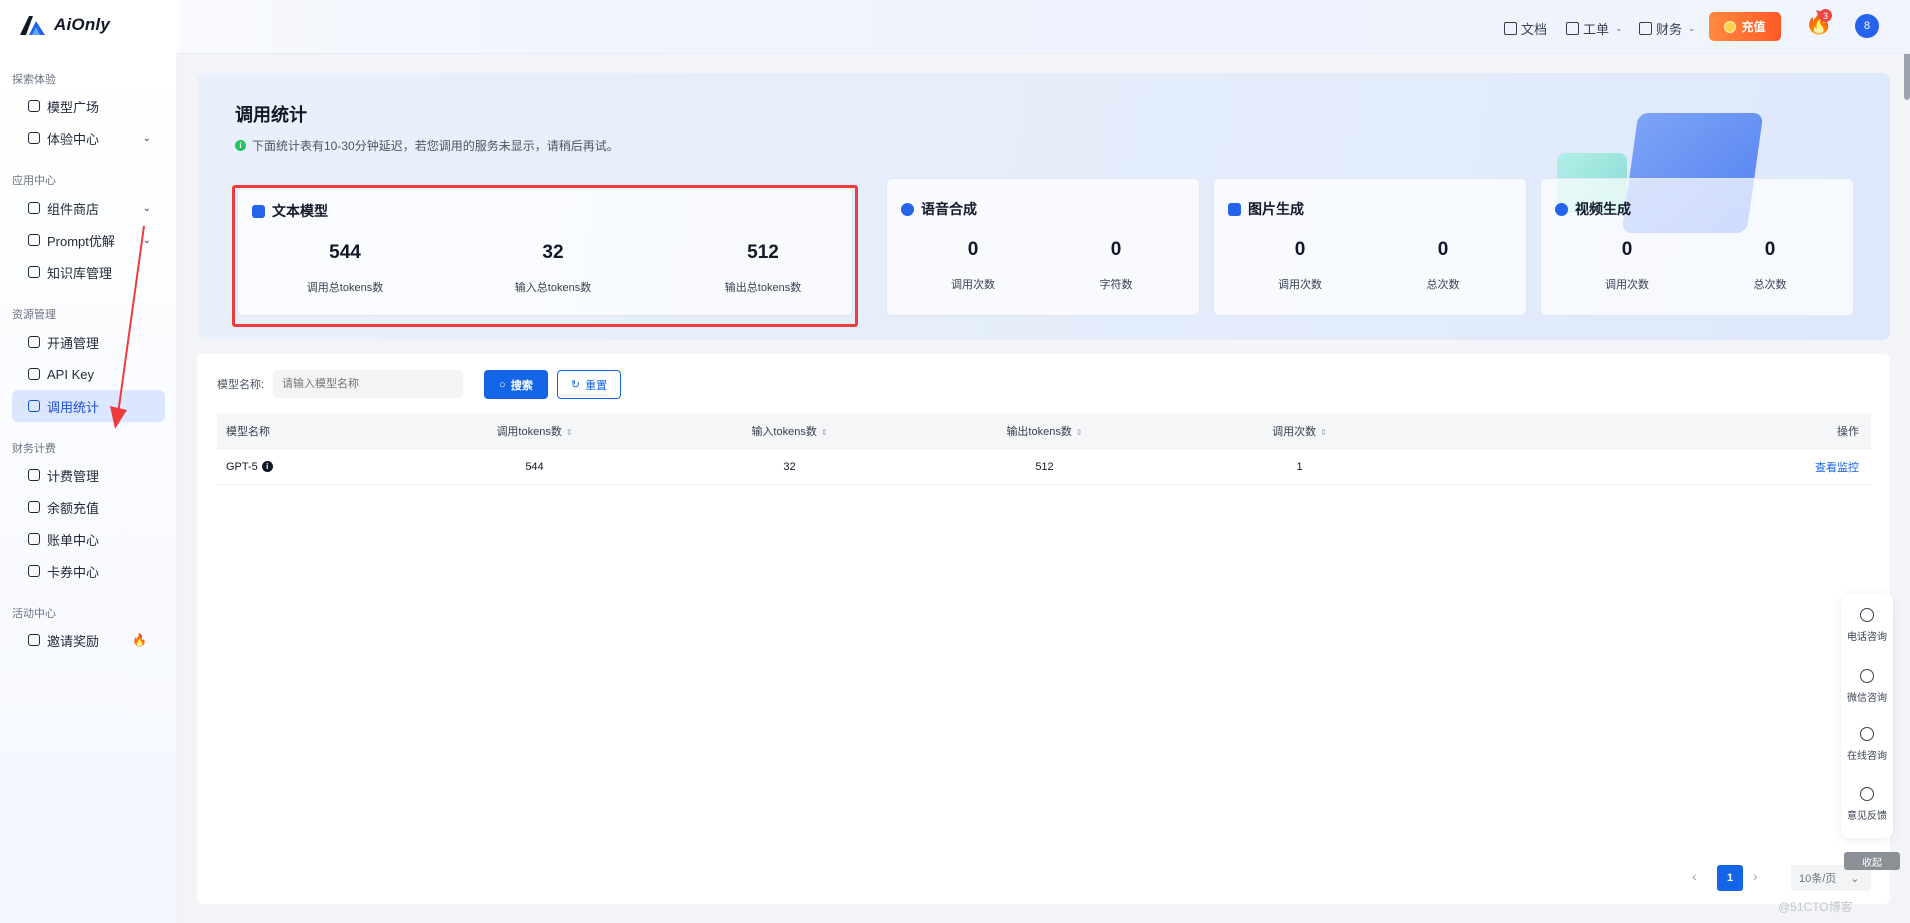 This screenshot has height=923, width=1910. I want to click on sidebar-item-balance-recharge: 余额充值, so click(88, 507).